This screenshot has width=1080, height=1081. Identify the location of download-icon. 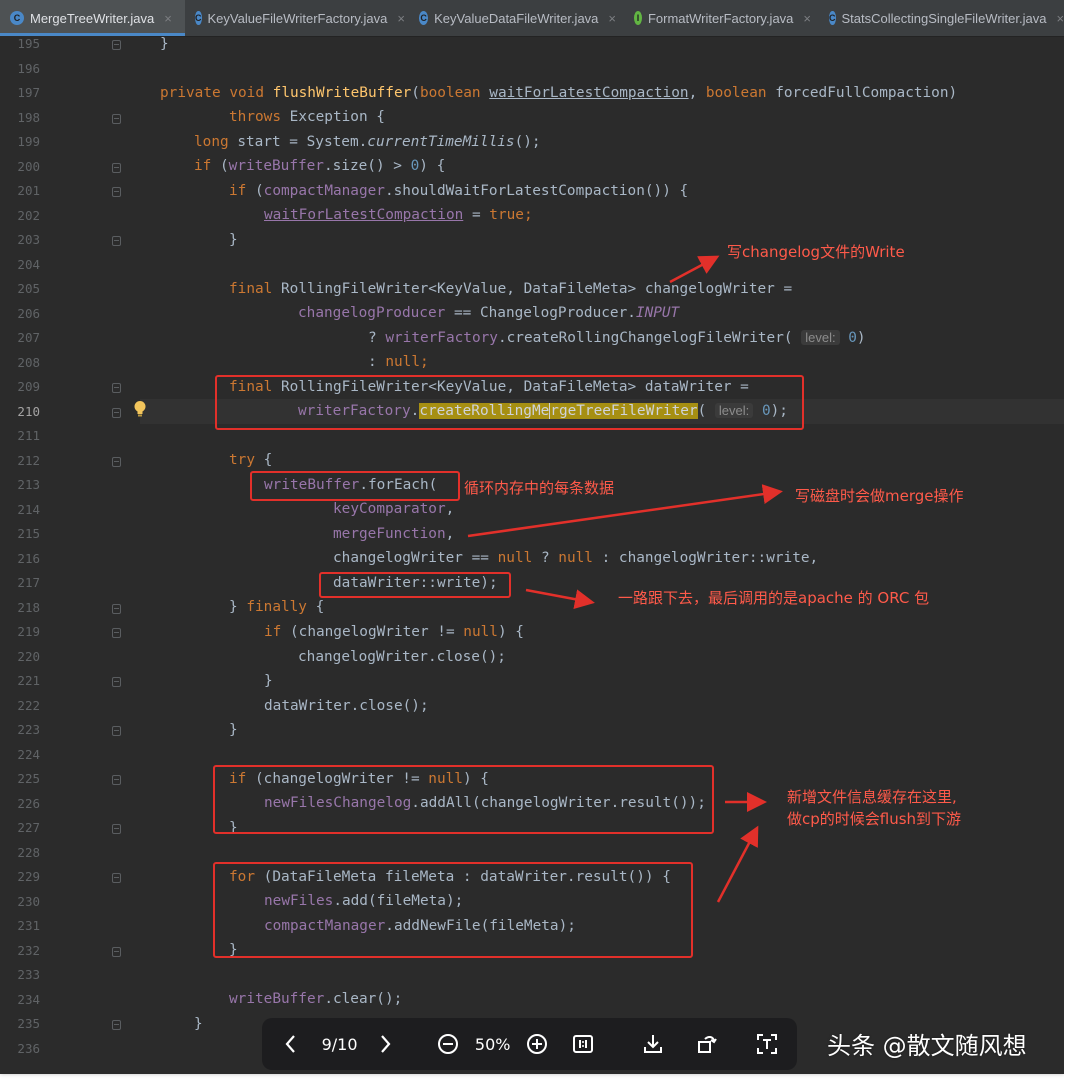
(652, 1044).